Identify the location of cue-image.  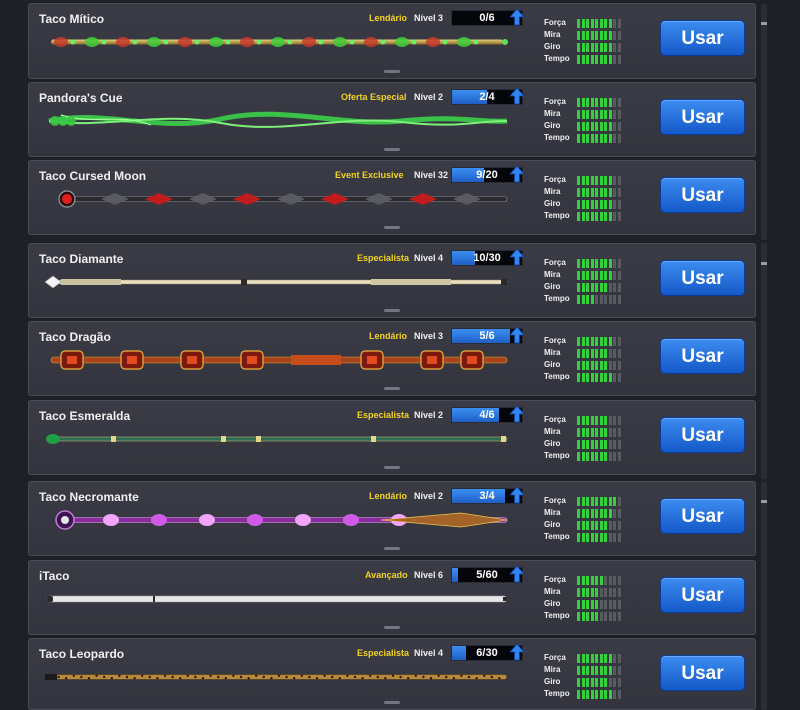
(276, 282).